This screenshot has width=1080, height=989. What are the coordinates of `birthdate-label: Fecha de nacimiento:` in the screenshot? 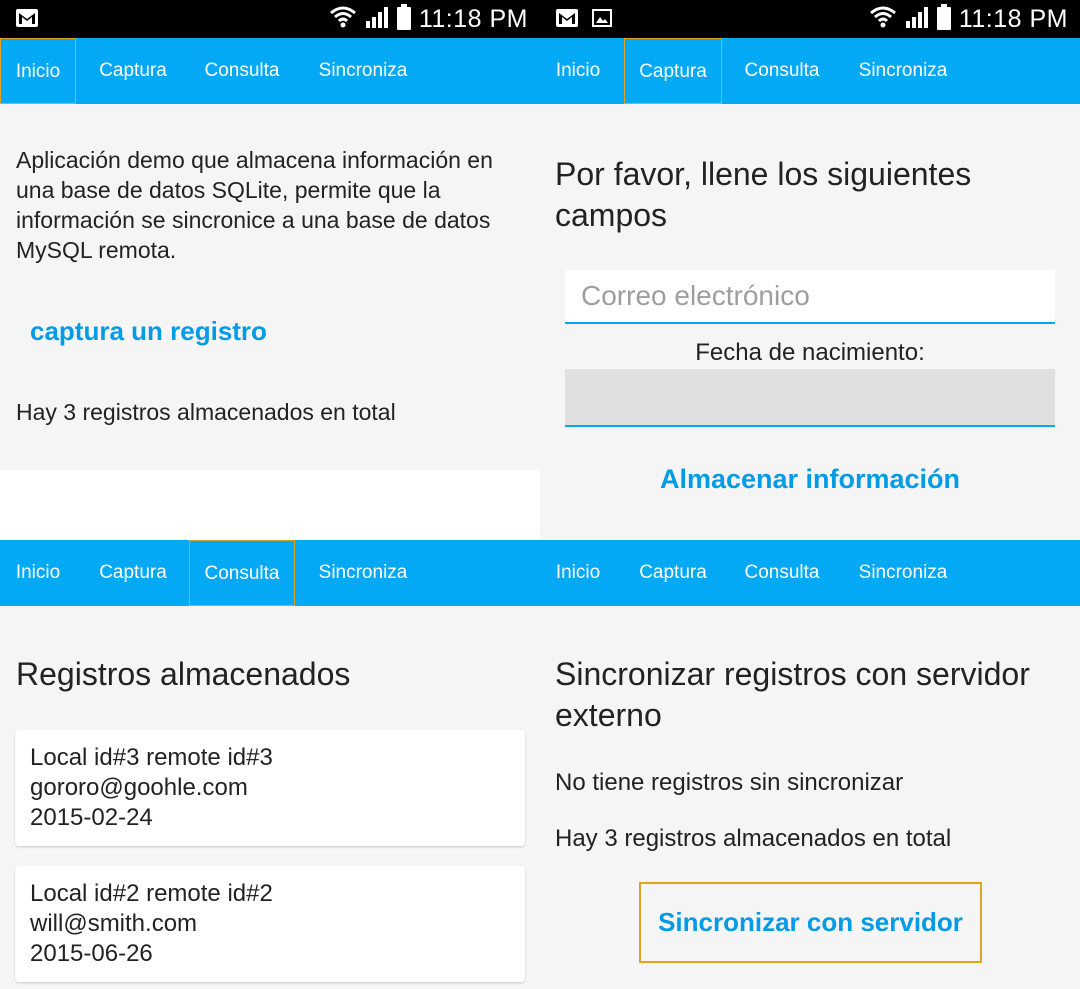 It's located at (810, 352).